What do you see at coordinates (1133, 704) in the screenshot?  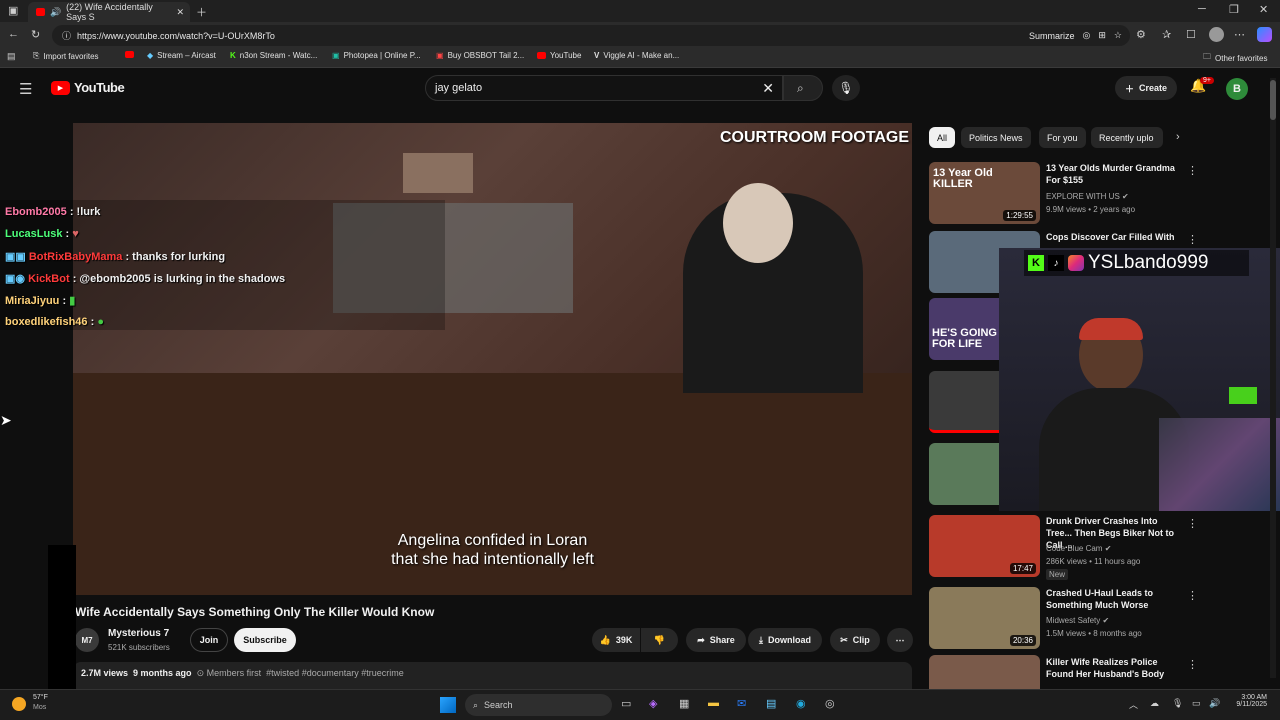 I see `tray-chevron-icon: ︿` at bounding box center [1133, 704].